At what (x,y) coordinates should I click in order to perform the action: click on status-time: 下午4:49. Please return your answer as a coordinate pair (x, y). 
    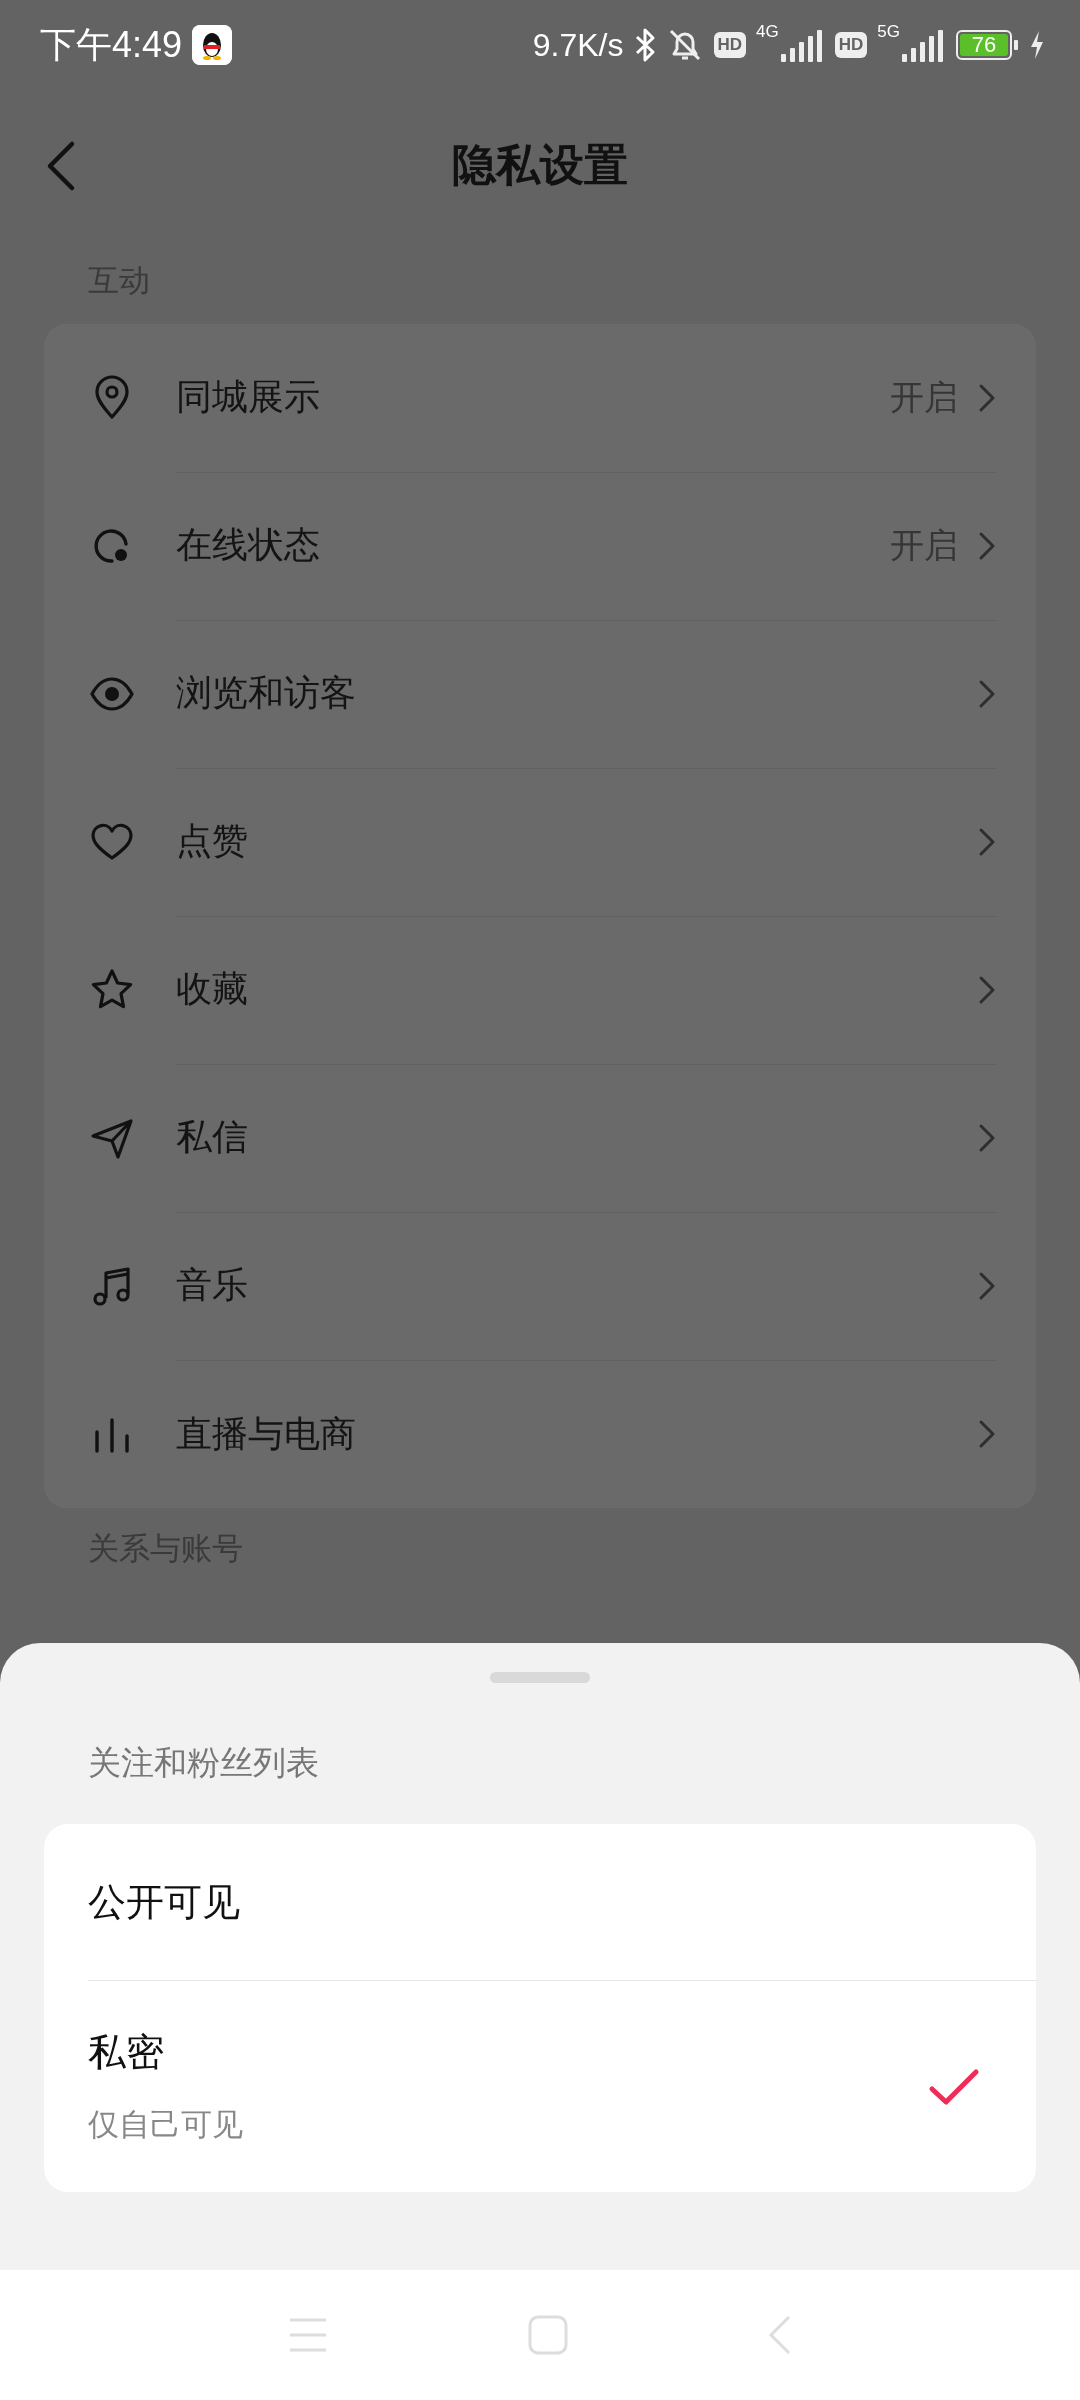
    Looking at the image, I should click on (111, 44).